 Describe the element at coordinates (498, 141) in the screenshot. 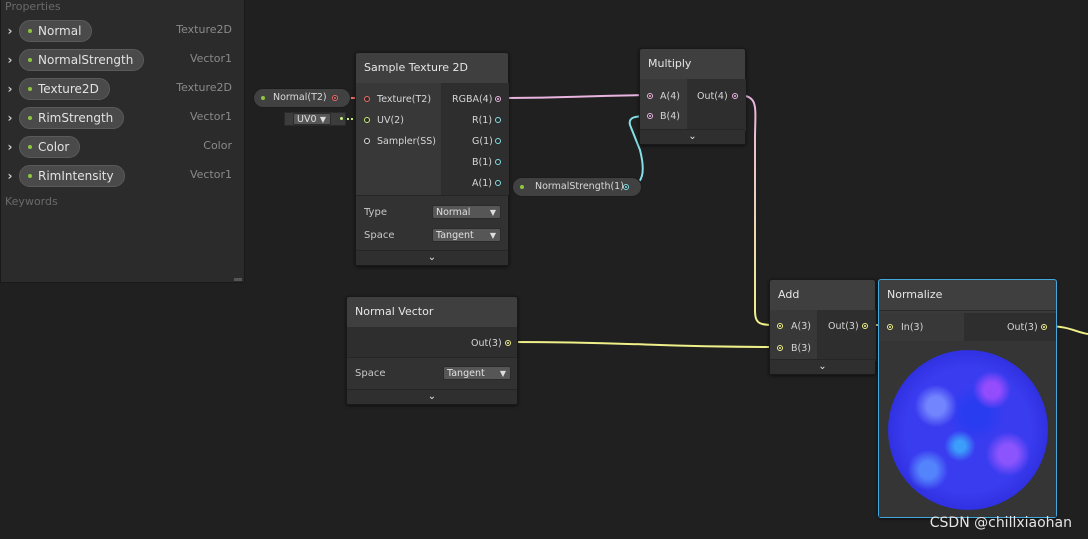

I see `output-port-g` at that location.